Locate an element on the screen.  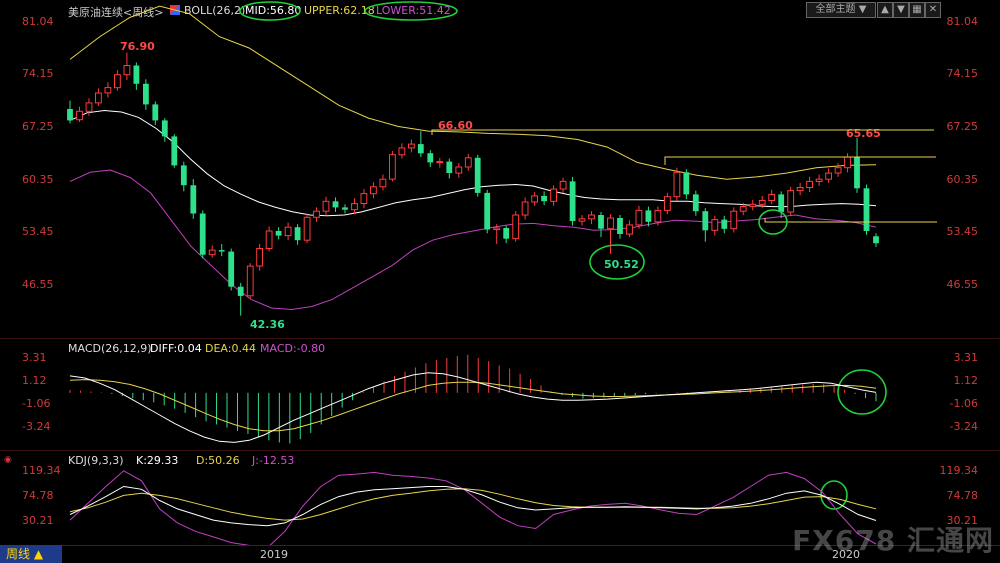
kdj-k-line is located at coordinates (473, 506).